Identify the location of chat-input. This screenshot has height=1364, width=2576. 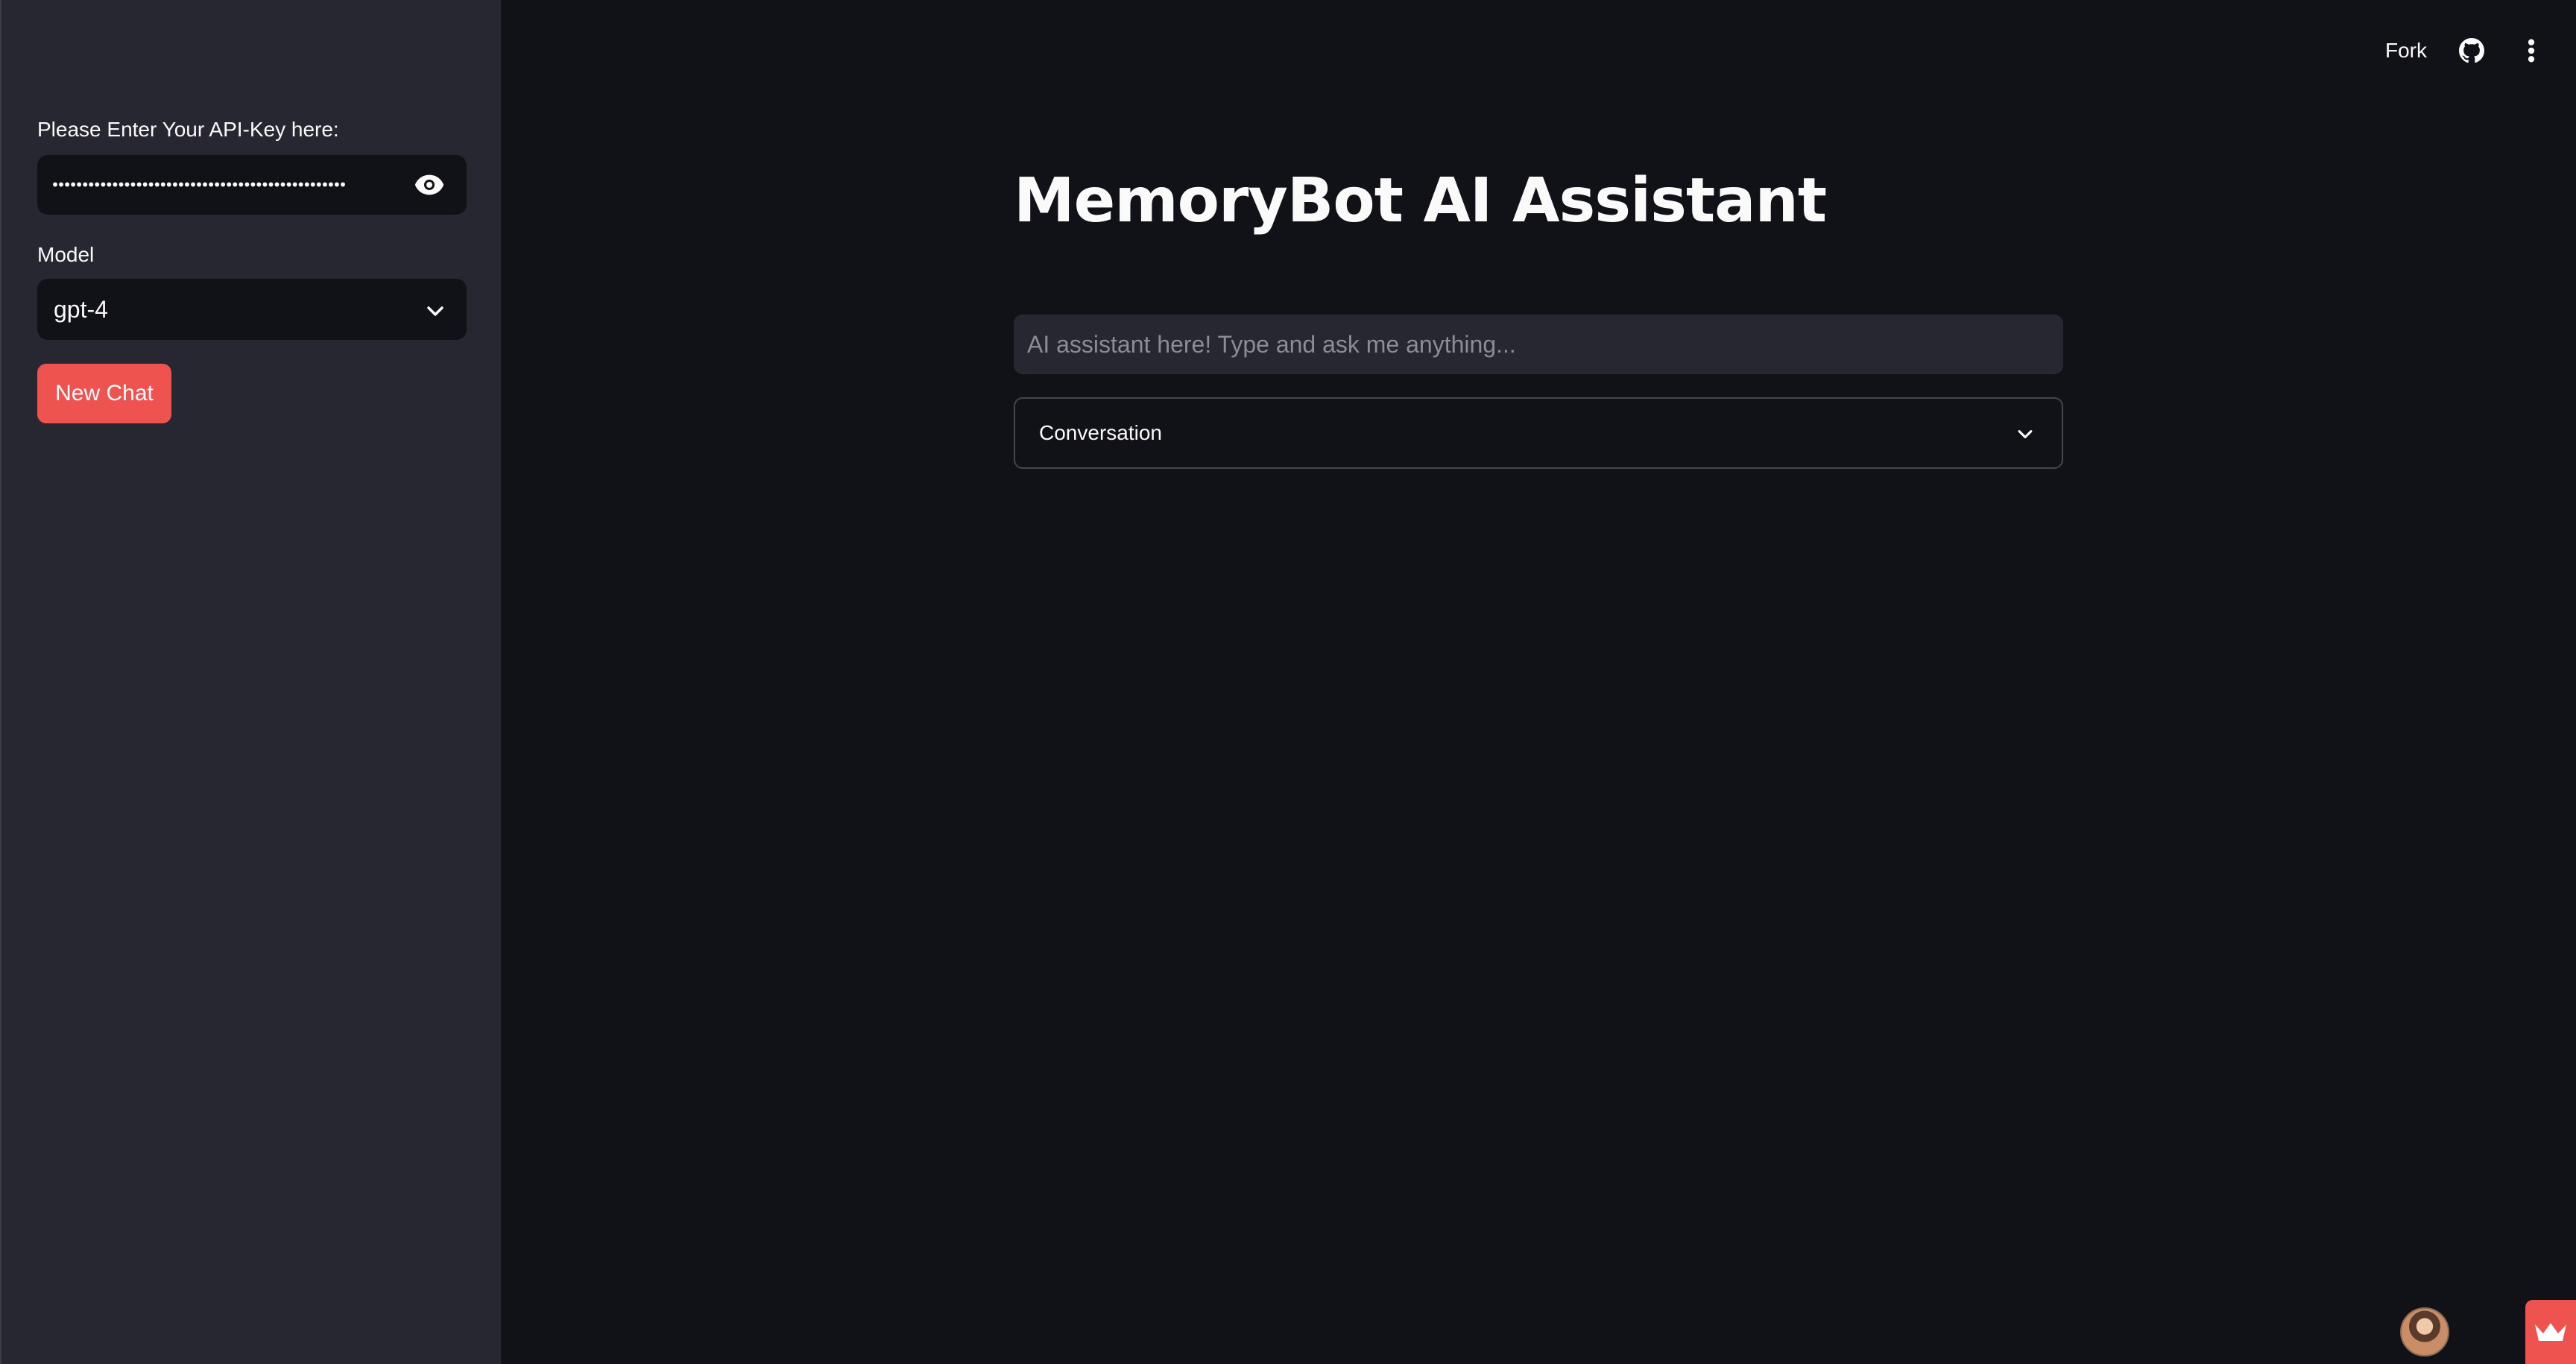
(1538, 344).